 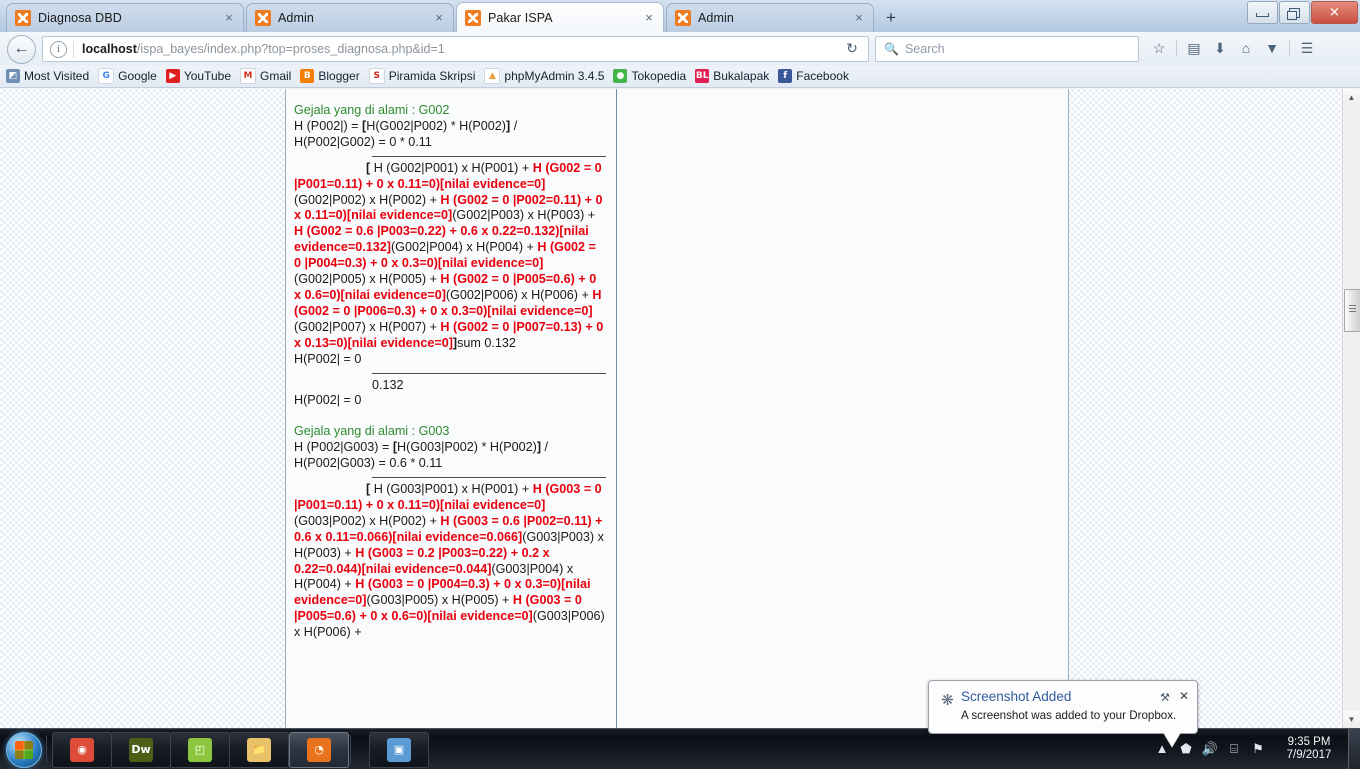 What do you see at coordinates (1159, 48) in the screenshot?
I see `bookmark-star-icon: ☆` at bounding box center [1159, 48].